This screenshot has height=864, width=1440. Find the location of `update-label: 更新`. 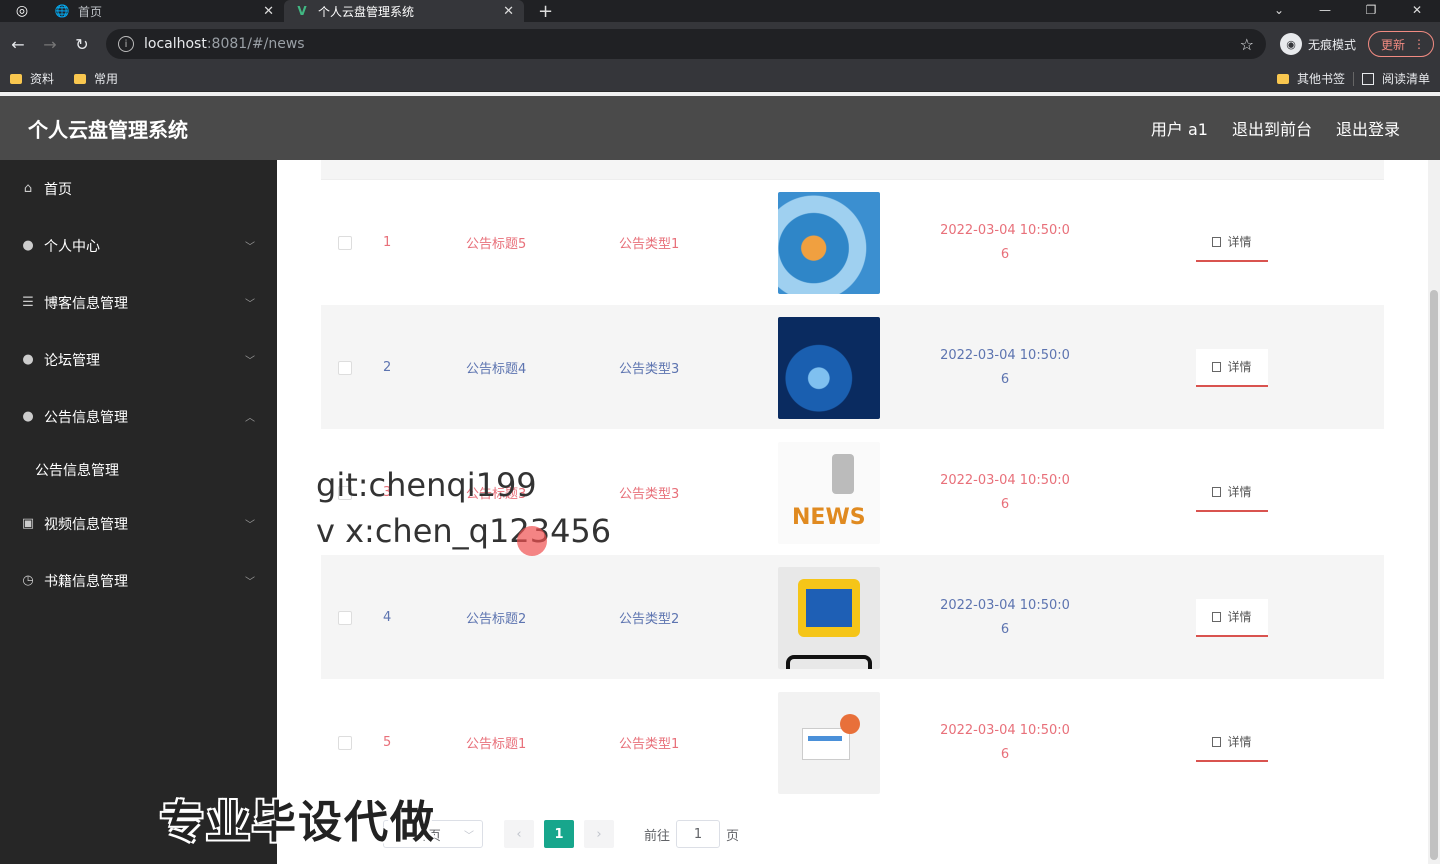

update-label: 更新 is located at coordinates (1393, 44).